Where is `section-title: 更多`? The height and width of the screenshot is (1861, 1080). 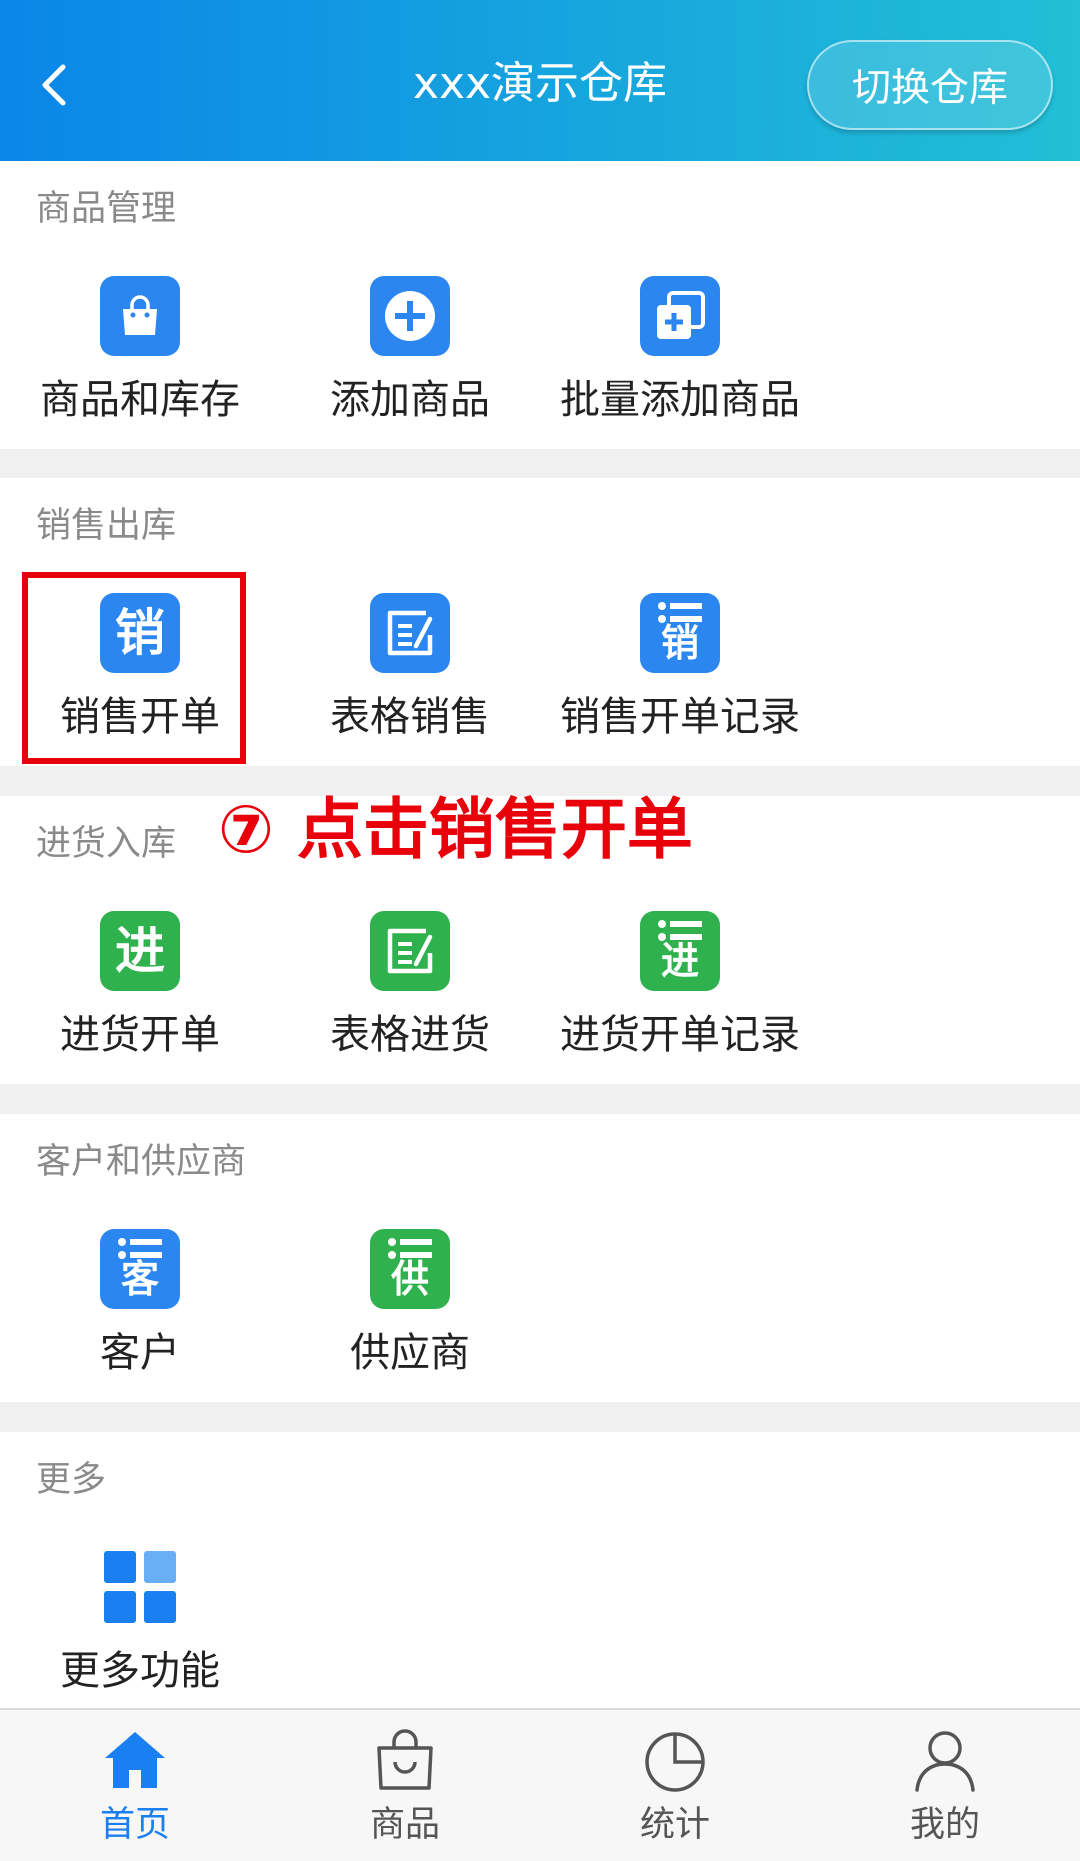
section-title: 更多 is located at coordinates (71, 1480).